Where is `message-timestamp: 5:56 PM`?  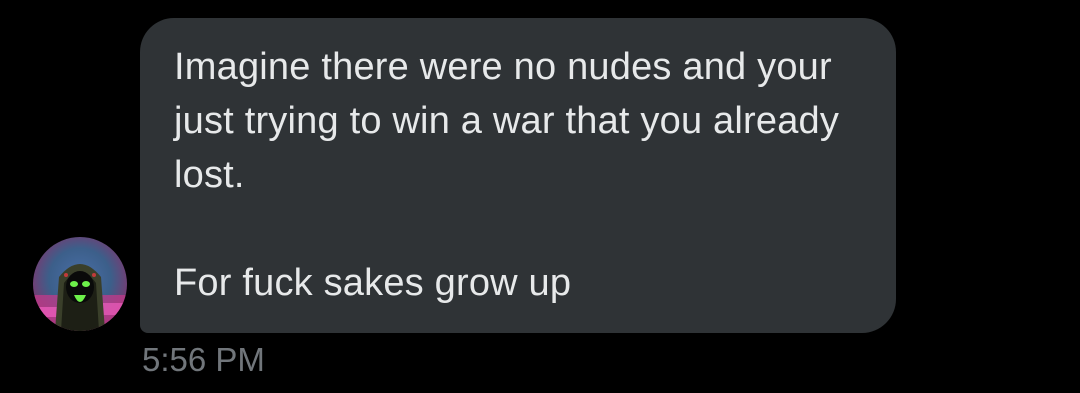
message-timestamp: 5:56 PM is located at coordinates (203, 359).